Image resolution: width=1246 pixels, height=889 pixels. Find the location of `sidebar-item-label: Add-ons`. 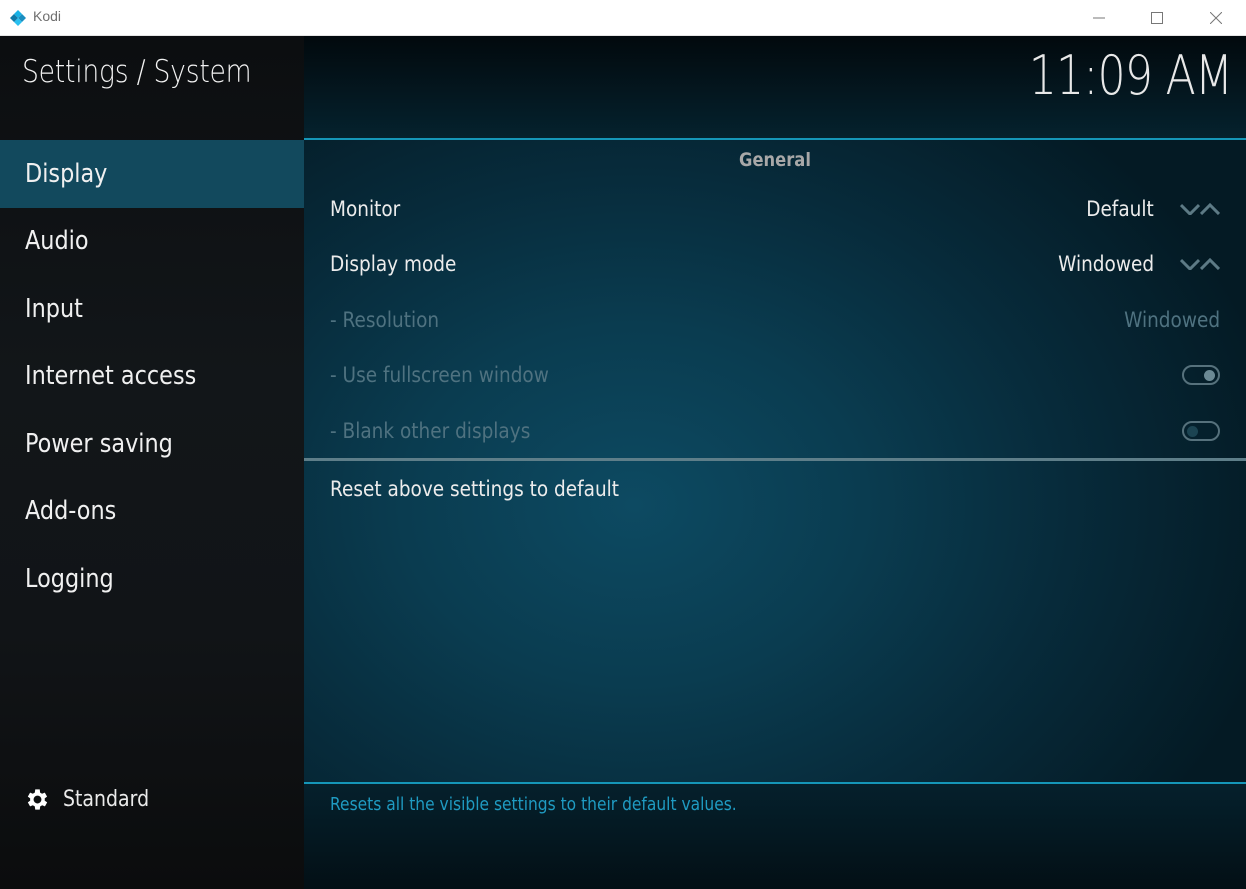

sidebar-item-label: Add-ons is located at coordinates (71, 511).